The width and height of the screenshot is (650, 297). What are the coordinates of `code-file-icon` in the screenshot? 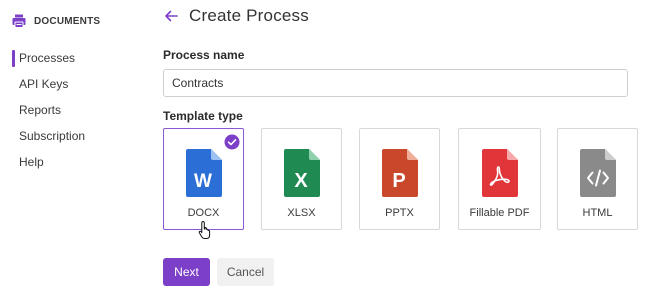 It's located at (597, 173).